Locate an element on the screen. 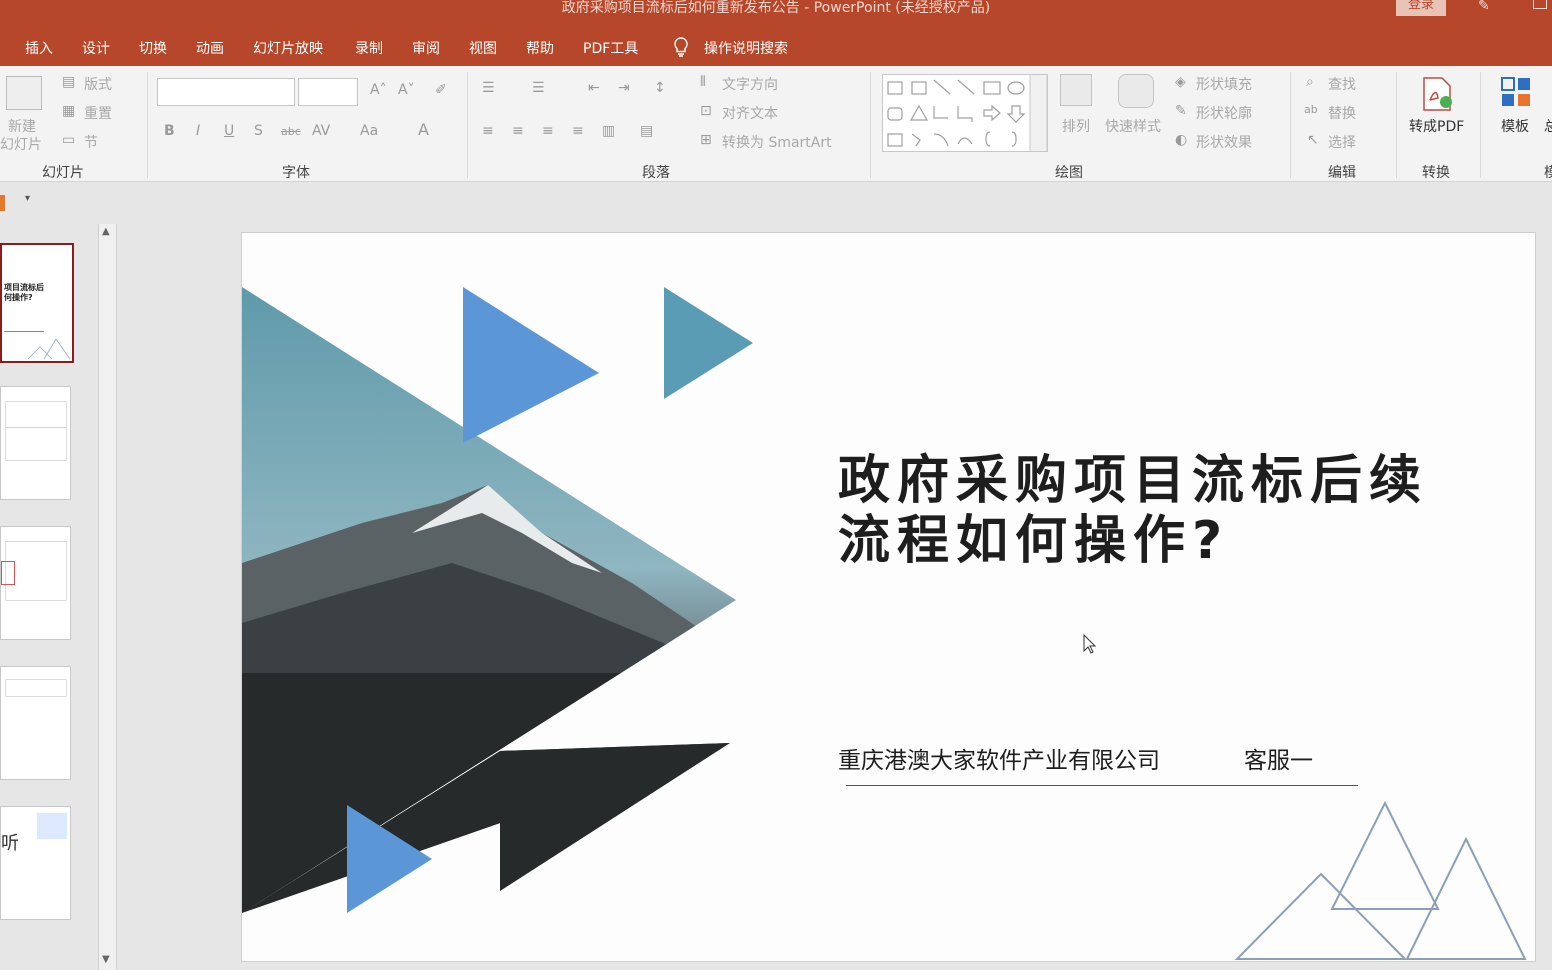  scroll-down-icon: ▼ is located at coordinates (106, 959).